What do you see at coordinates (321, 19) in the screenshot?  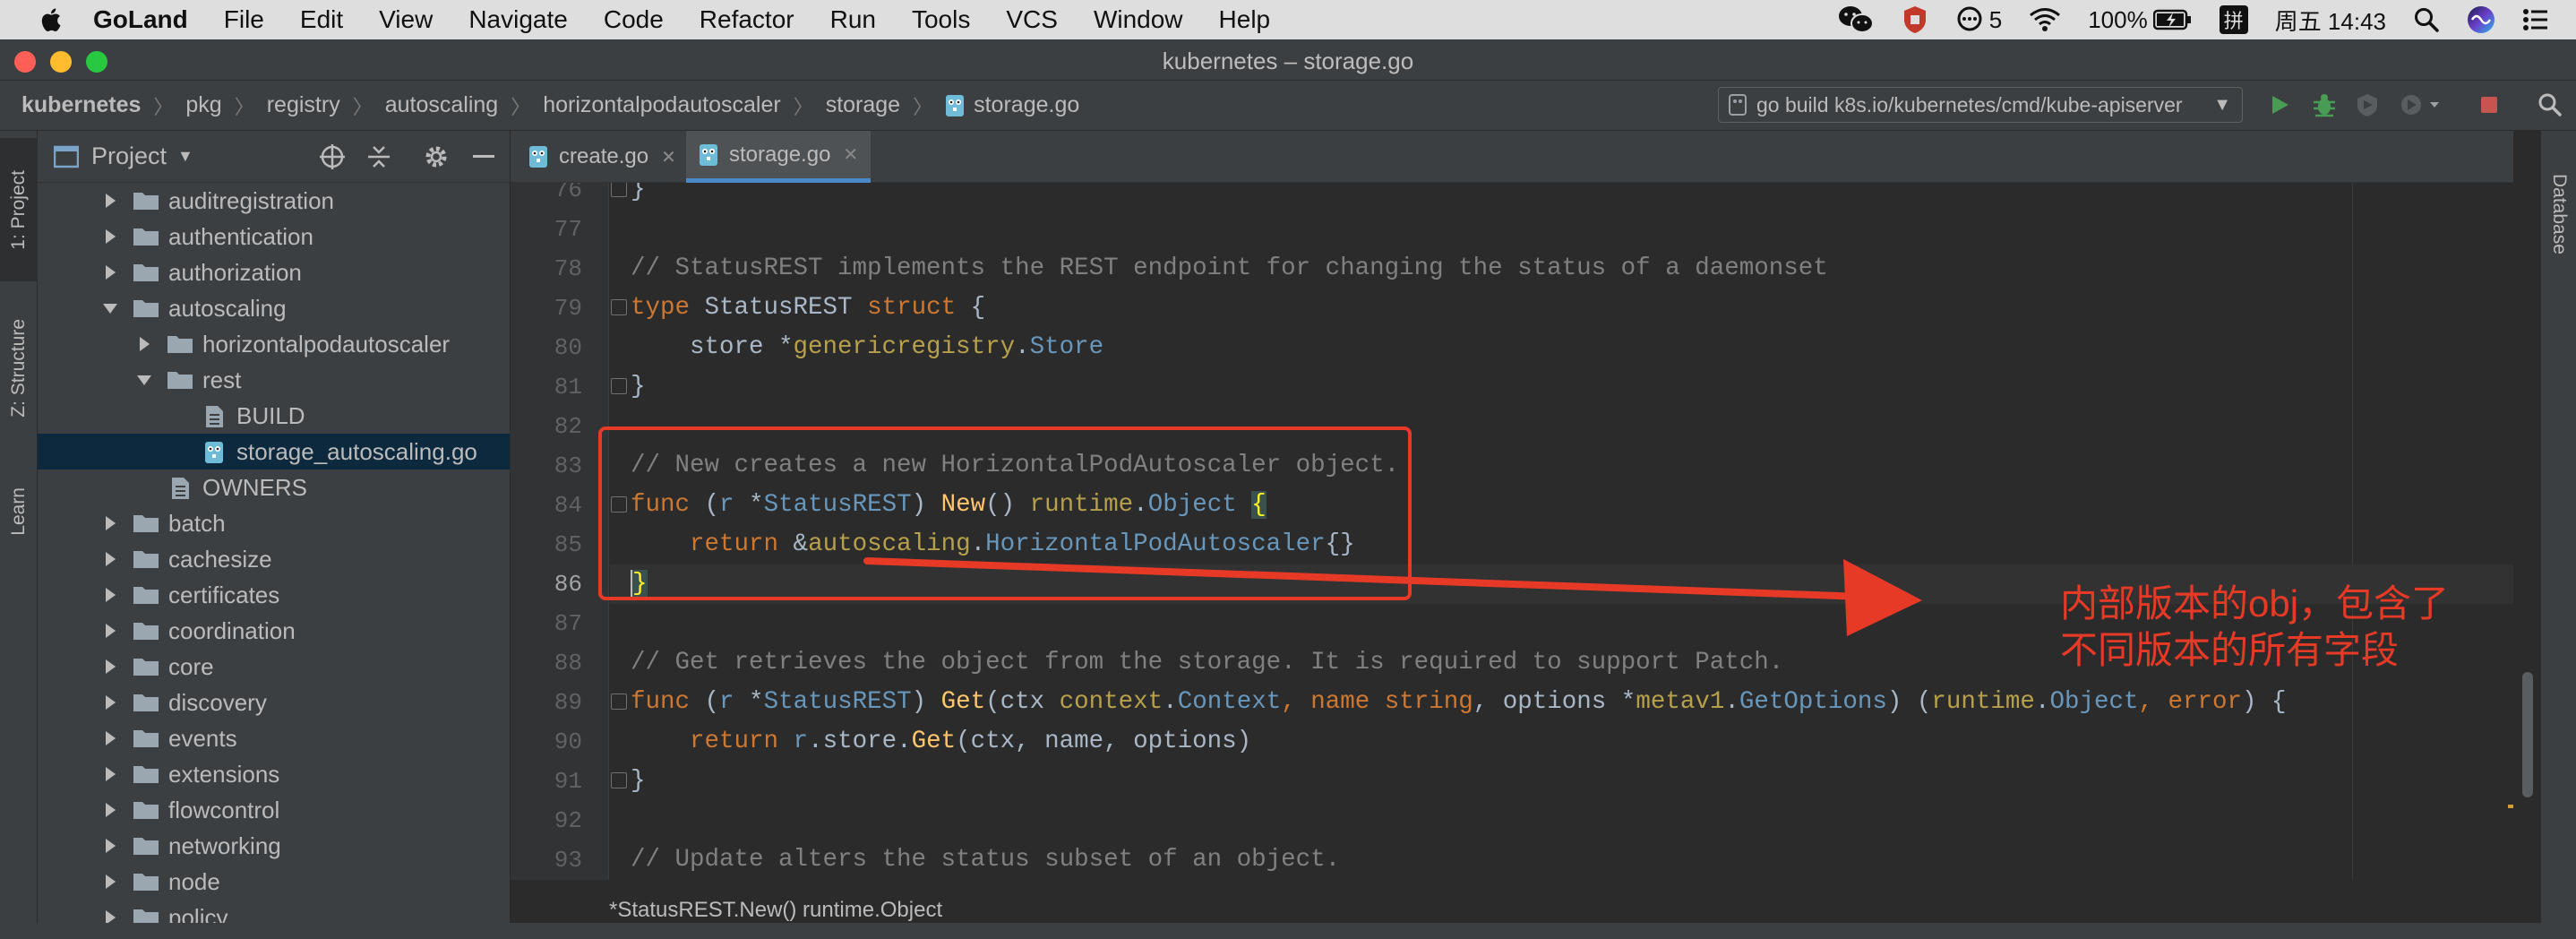 I see `menu-edit: Edit` at bounding box center [321, 19].